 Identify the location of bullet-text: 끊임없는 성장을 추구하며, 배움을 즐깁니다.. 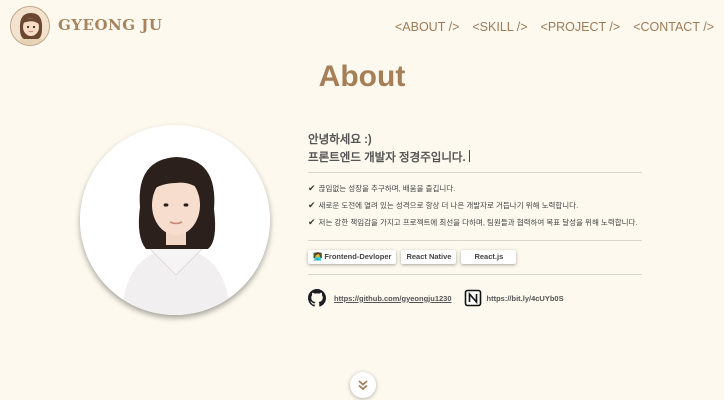
(387, 188).